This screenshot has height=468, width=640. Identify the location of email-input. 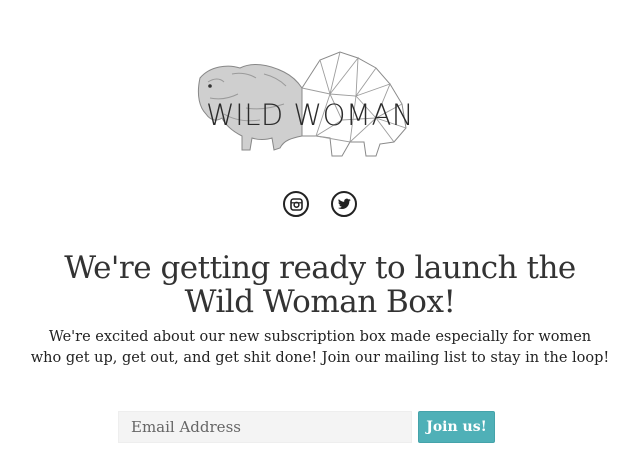
(265, 427).